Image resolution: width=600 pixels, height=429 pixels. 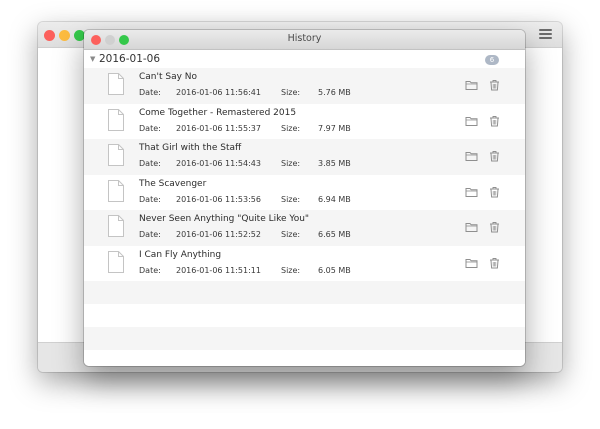 I want to click on date-value: 2016-01-06 11:55:37, so click(x=218, y=128).